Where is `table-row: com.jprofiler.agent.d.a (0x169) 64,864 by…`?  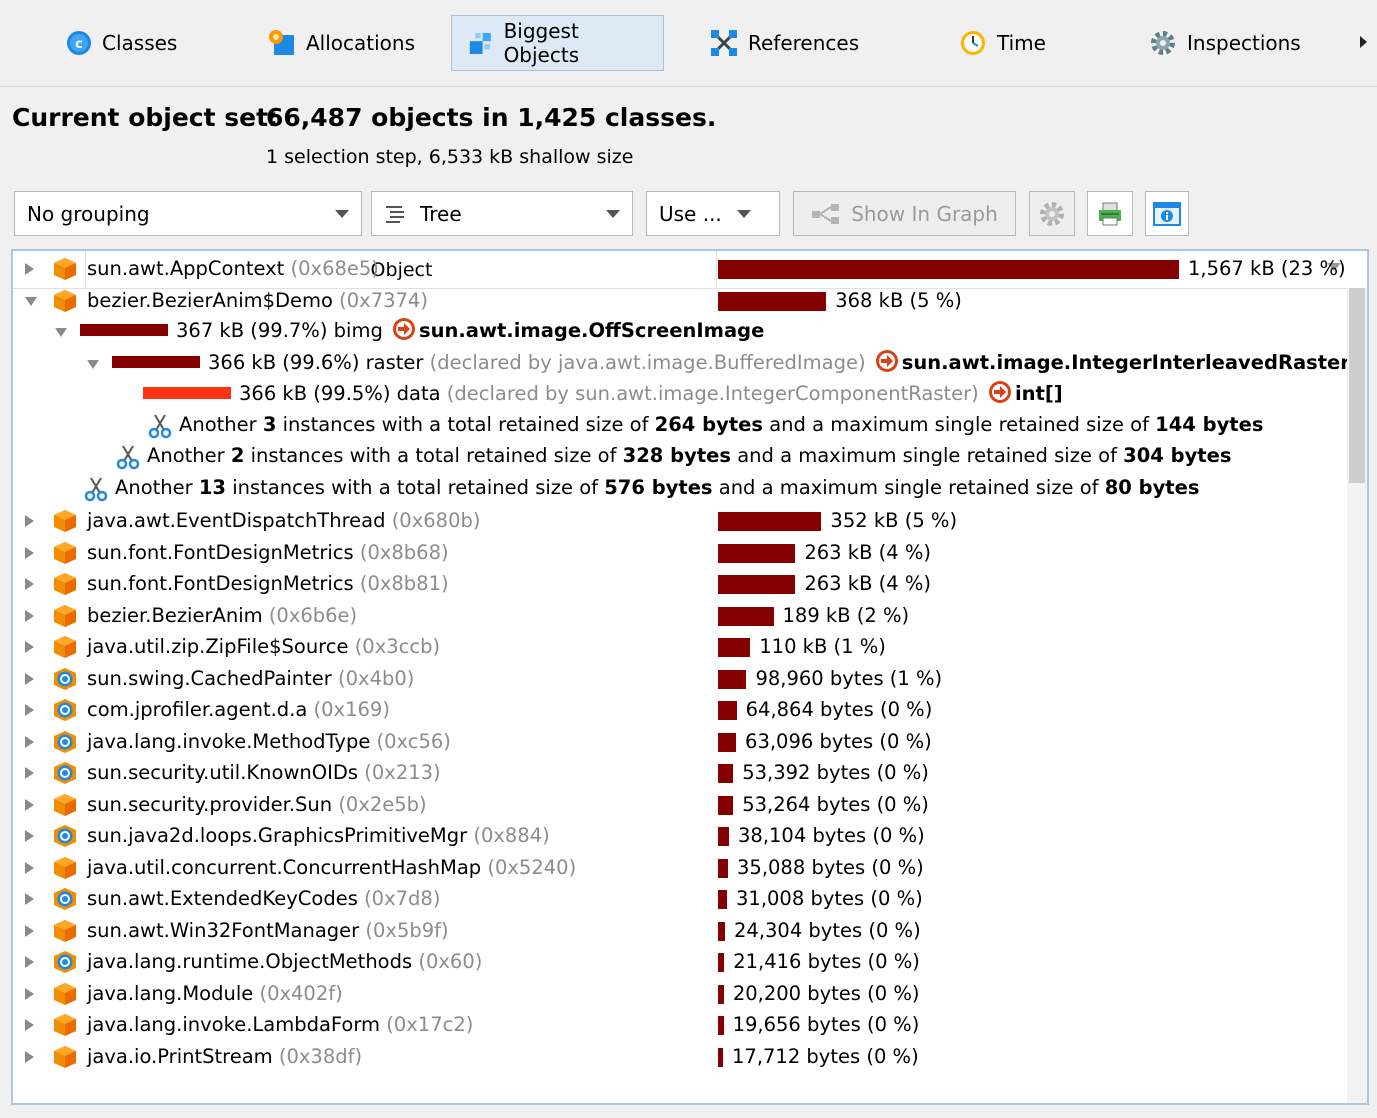 table-row: com.jprofiler.agent.d.a (0x169) 64,864 by… is located at coordinates (680, 709).